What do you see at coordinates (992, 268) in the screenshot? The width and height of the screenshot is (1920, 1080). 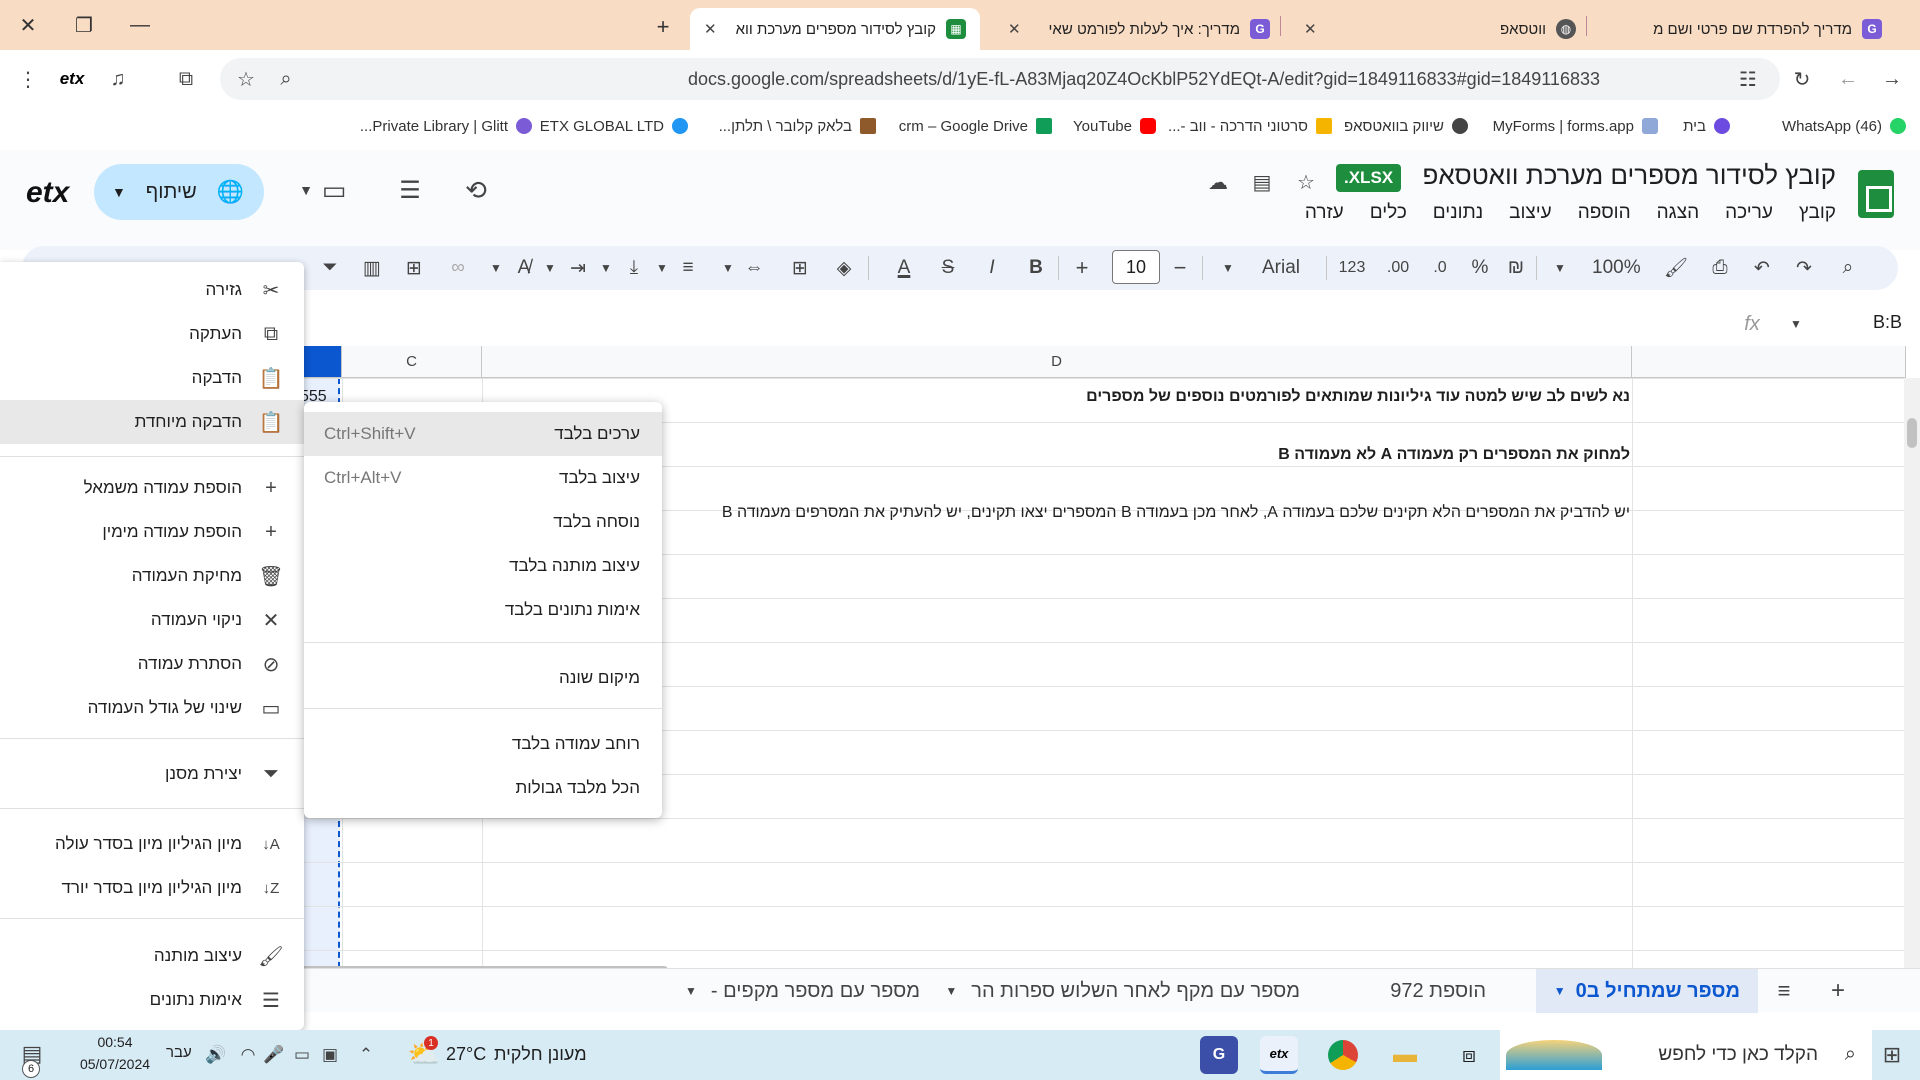 I see `italic-button: I` at bounding box center [992, 268].